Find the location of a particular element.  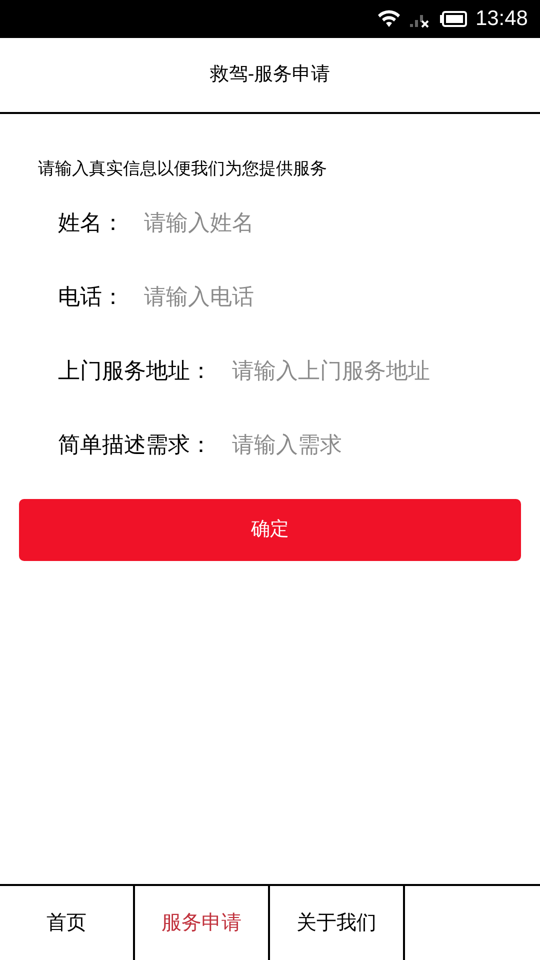

field-label: 电话： is located at coordinates (91, 296).